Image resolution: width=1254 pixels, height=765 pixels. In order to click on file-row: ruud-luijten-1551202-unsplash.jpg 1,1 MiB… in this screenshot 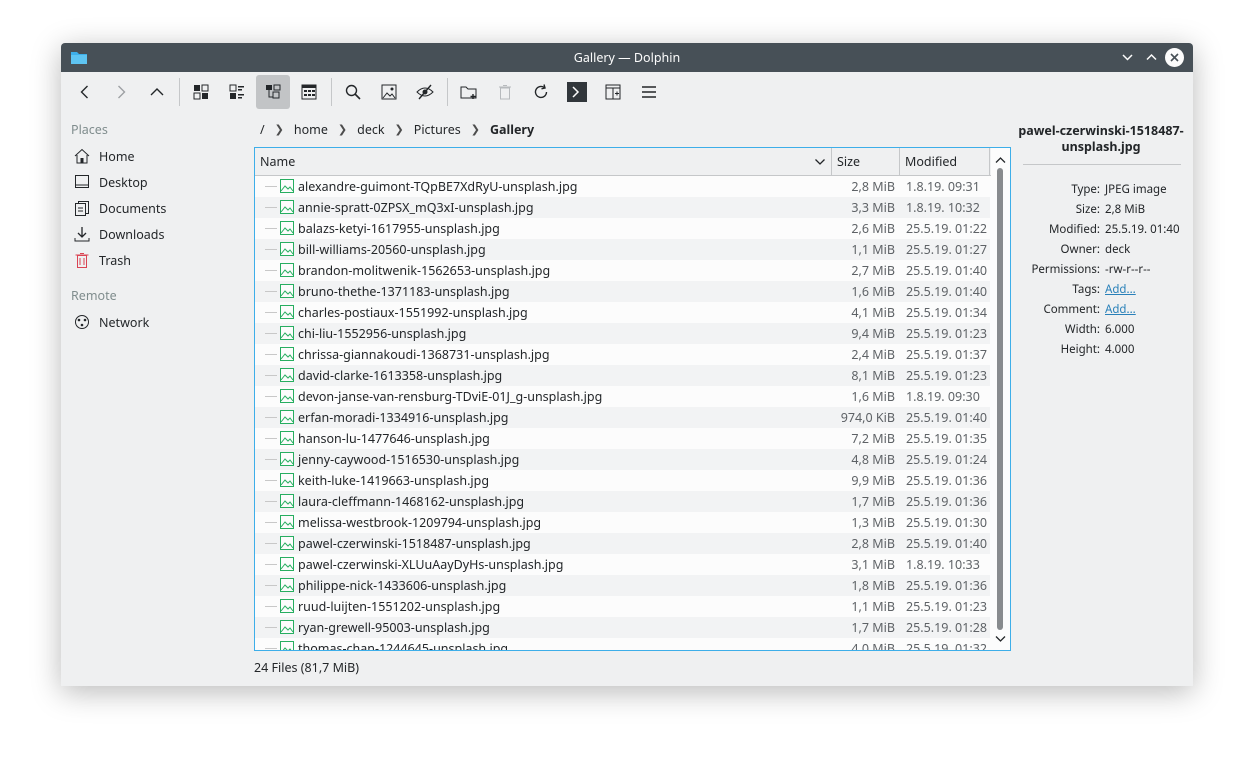, I will do `click(622, 606)`.